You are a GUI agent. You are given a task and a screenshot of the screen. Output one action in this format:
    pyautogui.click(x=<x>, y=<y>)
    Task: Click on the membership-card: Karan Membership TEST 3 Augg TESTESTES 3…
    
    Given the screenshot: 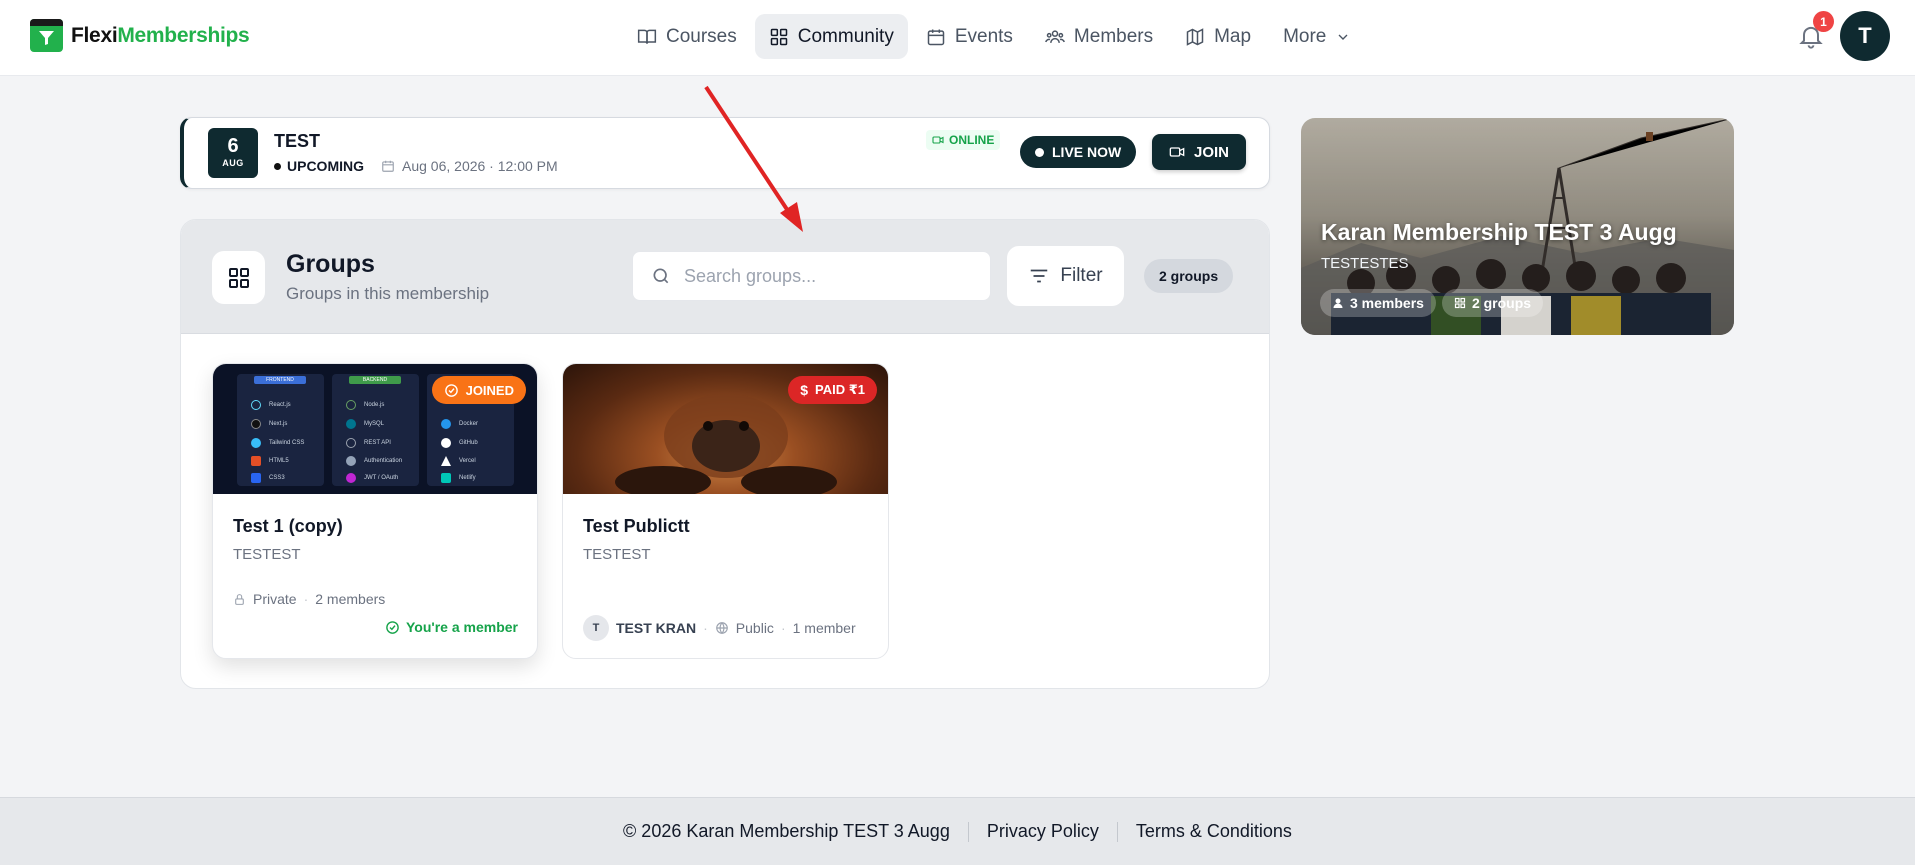 What is the action you would take?
    pyautogui.click(x=1517, y=226)
    